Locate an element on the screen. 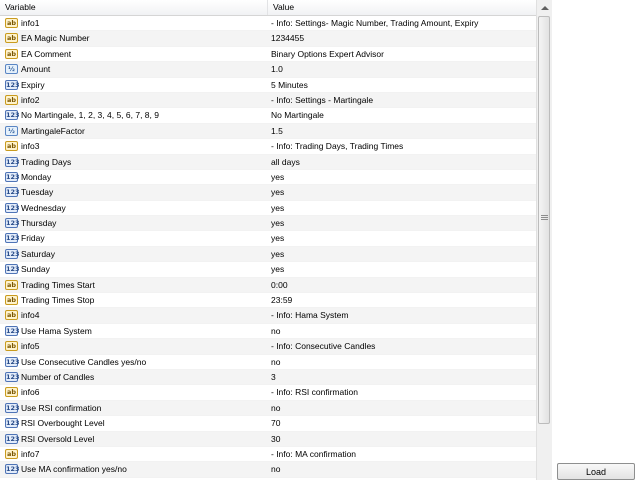 The height and width of the screenshot is (480, 640). parameter-row: 123 Use Hama System no is located at coordinates (268, 332).